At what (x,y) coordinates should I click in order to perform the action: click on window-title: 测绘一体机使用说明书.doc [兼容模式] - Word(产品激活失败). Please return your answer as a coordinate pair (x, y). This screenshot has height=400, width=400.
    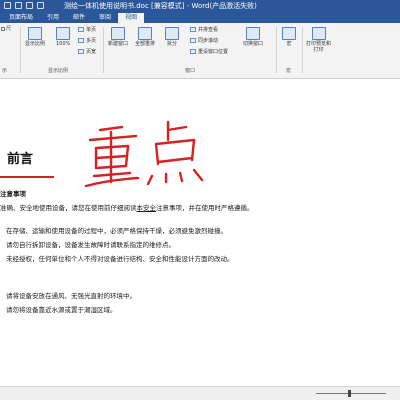
    Looking at the image, I should click on (160, 6).